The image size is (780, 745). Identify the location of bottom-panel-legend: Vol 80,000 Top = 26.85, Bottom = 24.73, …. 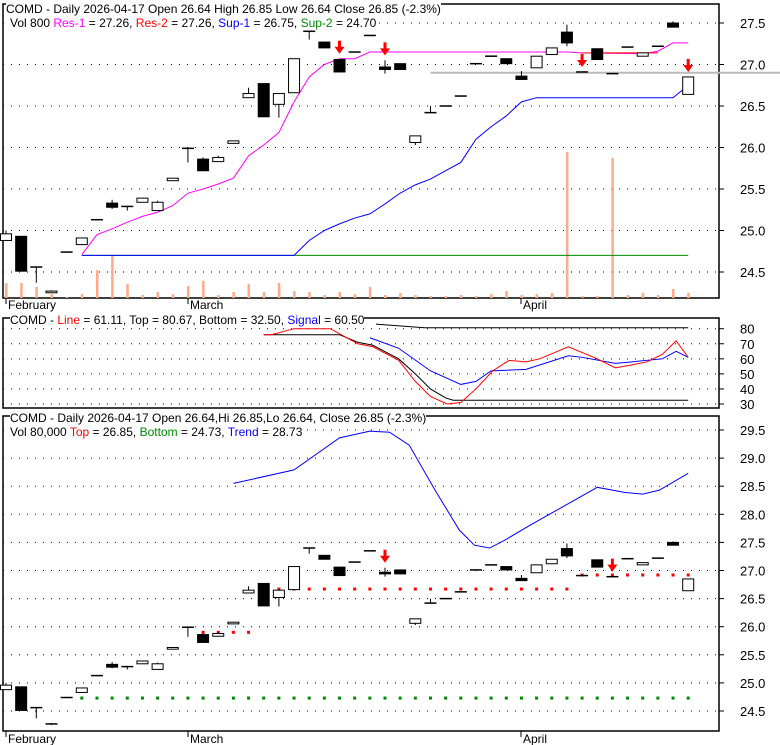
(156, 432).